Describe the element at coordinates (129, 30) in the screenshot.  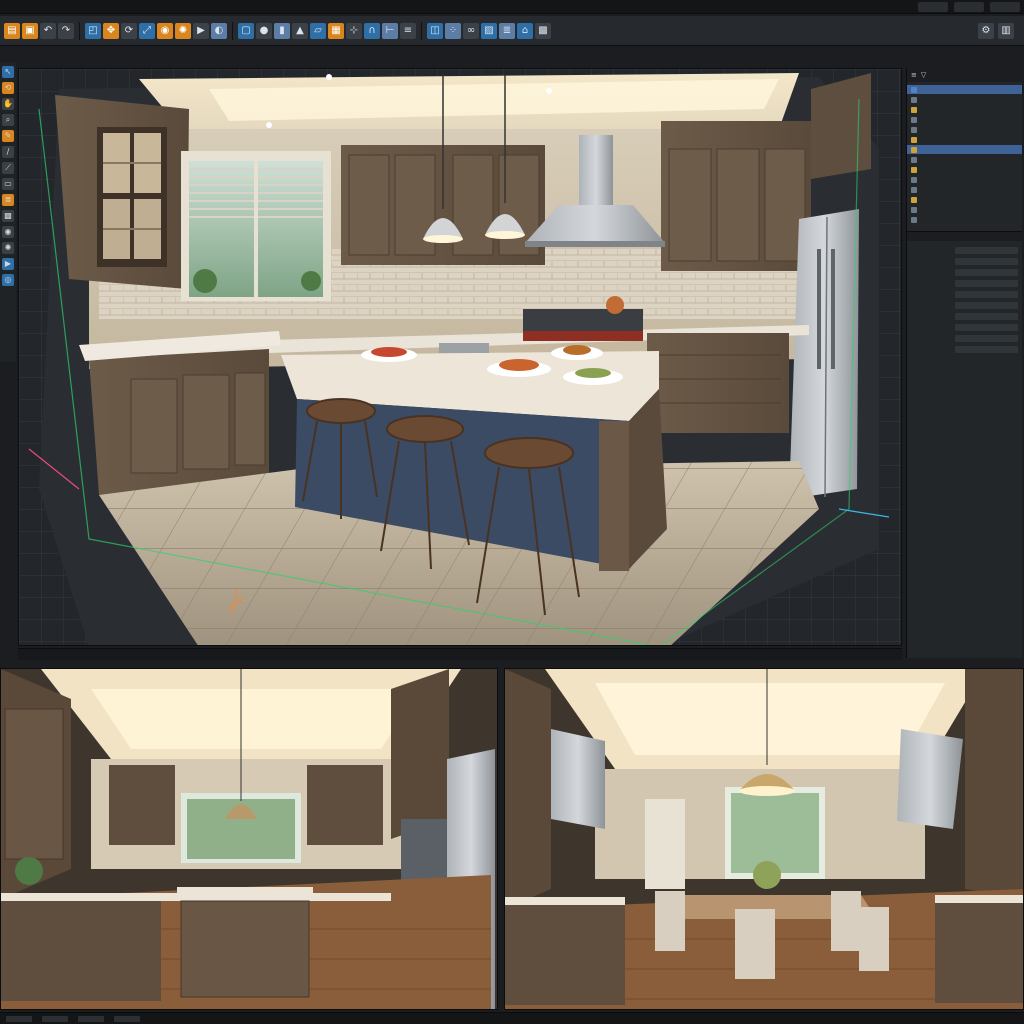
I see `rotate-icon: ⟳` at that location.